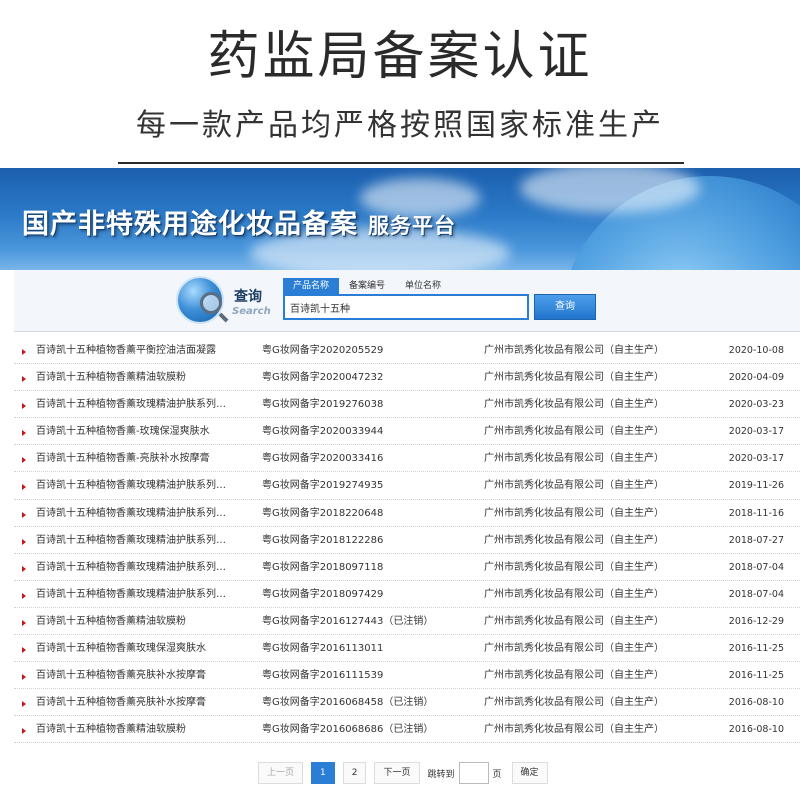 This screenshot has width=800, height=800. I want to click on banner-title-sub: 服务平台, so click(412, 225).